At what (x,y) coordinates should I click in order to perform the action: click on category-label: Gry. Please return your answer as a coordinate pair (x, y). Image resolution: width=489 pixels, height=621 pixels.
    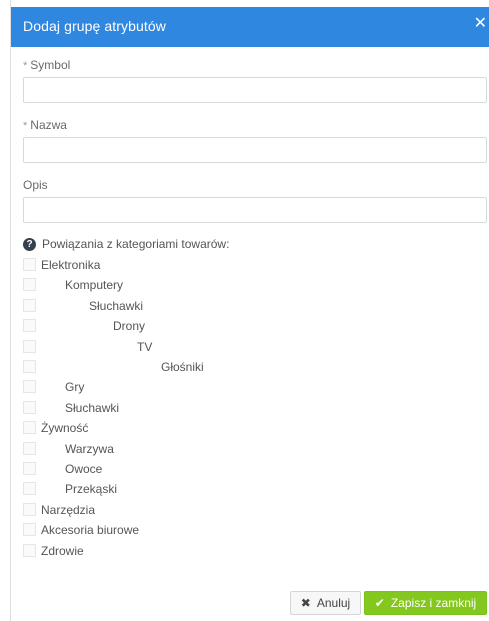
    Looking at the image, I should click on (75, 387).